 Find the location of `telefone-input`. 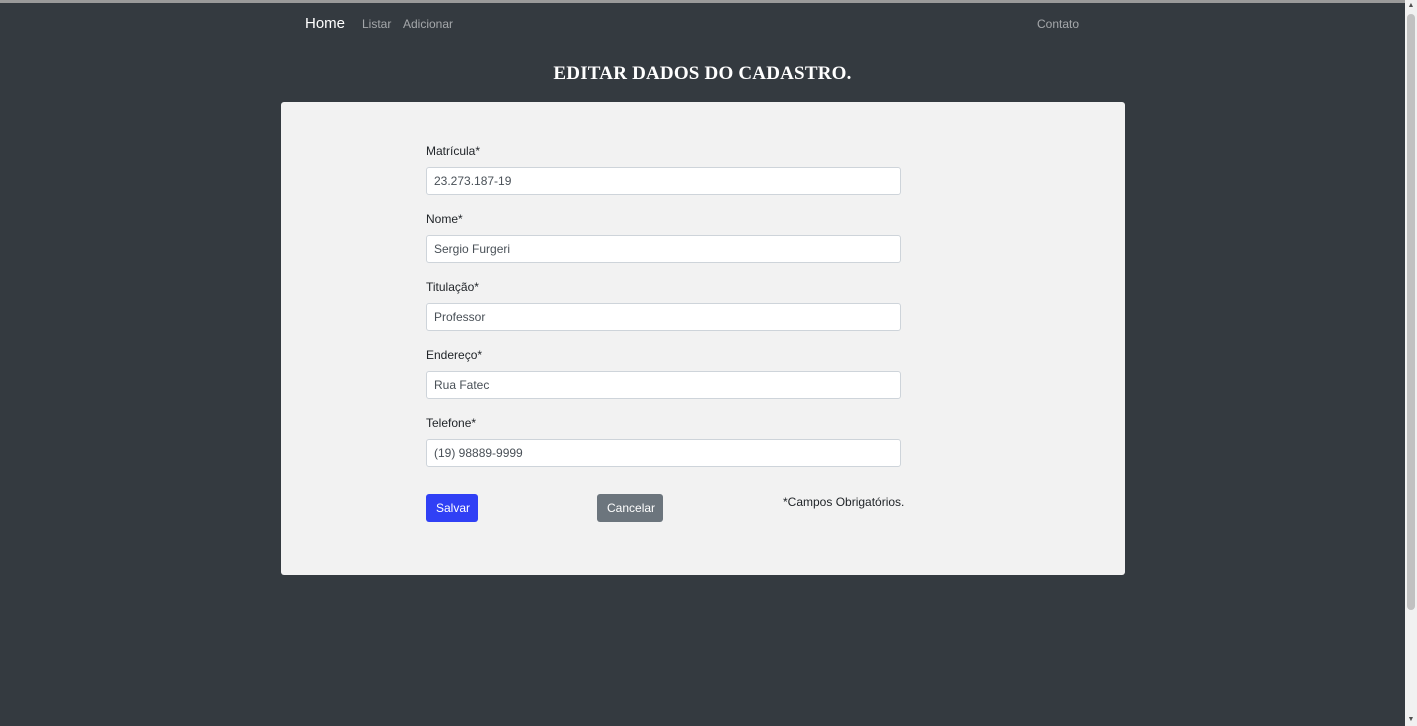

telefone-input is located at coordinates (663, 453).